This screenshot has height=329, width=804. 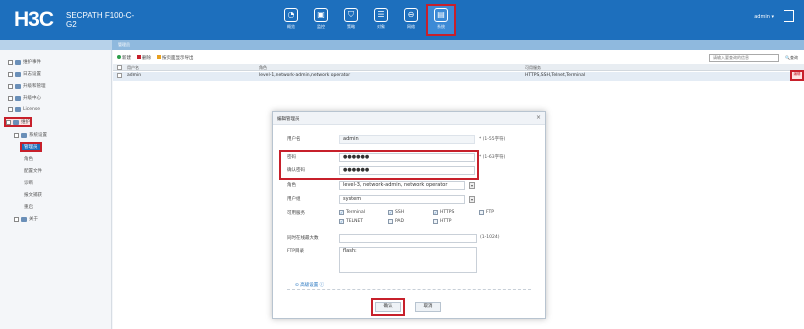 What do you see at coordinates (402, 185) in the screenshot?
I see `role-select: level-3, network-admin, network operator` at bounding box center [402, 185].